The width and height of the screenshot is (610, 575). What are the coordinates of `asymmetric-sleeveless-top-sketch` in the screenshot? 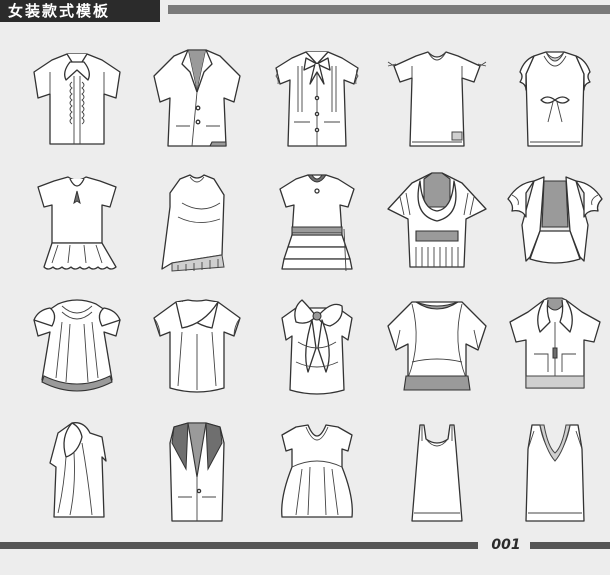 It's located at (197, 222).